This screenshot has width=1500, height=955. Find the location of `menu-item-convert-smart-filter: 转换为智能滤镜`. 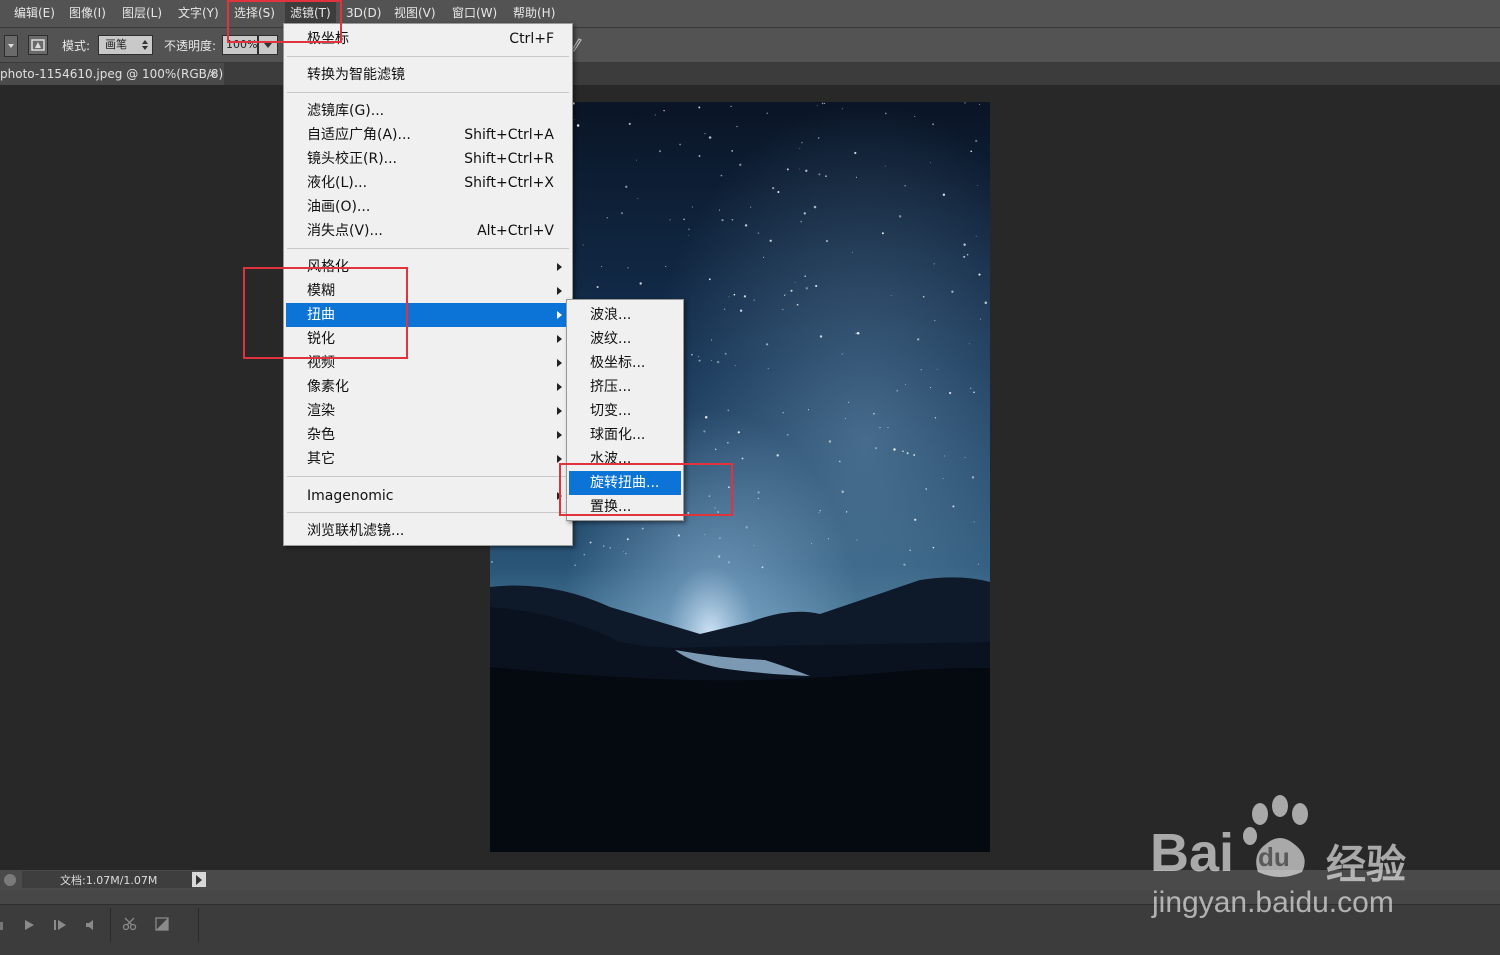

menu-item-convert-smart-filter: 转换为智能滤镜 is located at coordinates (428, 75).